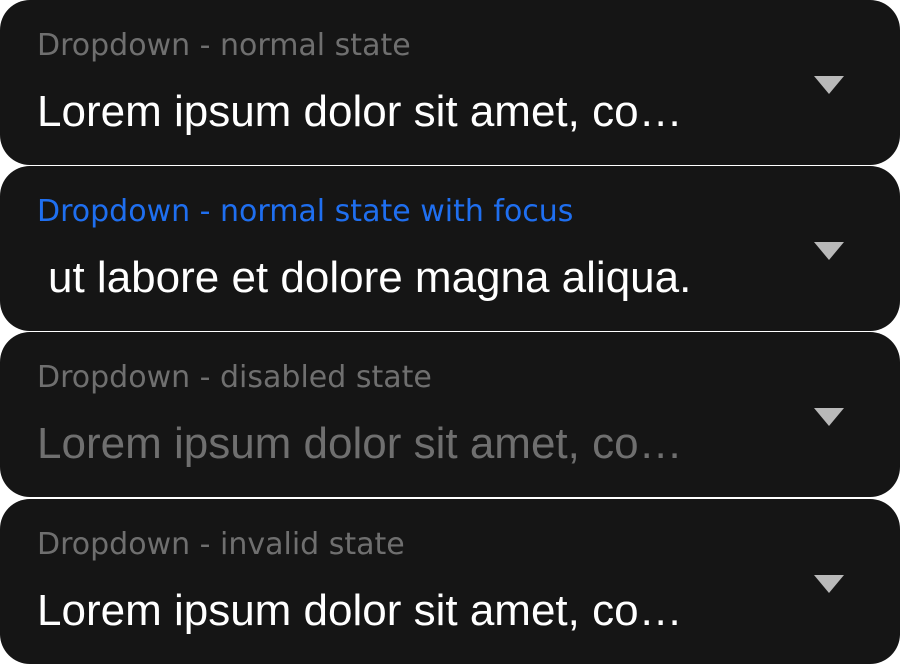 The width and height of the screenshot is (900, 664). I want to click on dropdown-label: Dropdown - disabled state, so click(234, 377).